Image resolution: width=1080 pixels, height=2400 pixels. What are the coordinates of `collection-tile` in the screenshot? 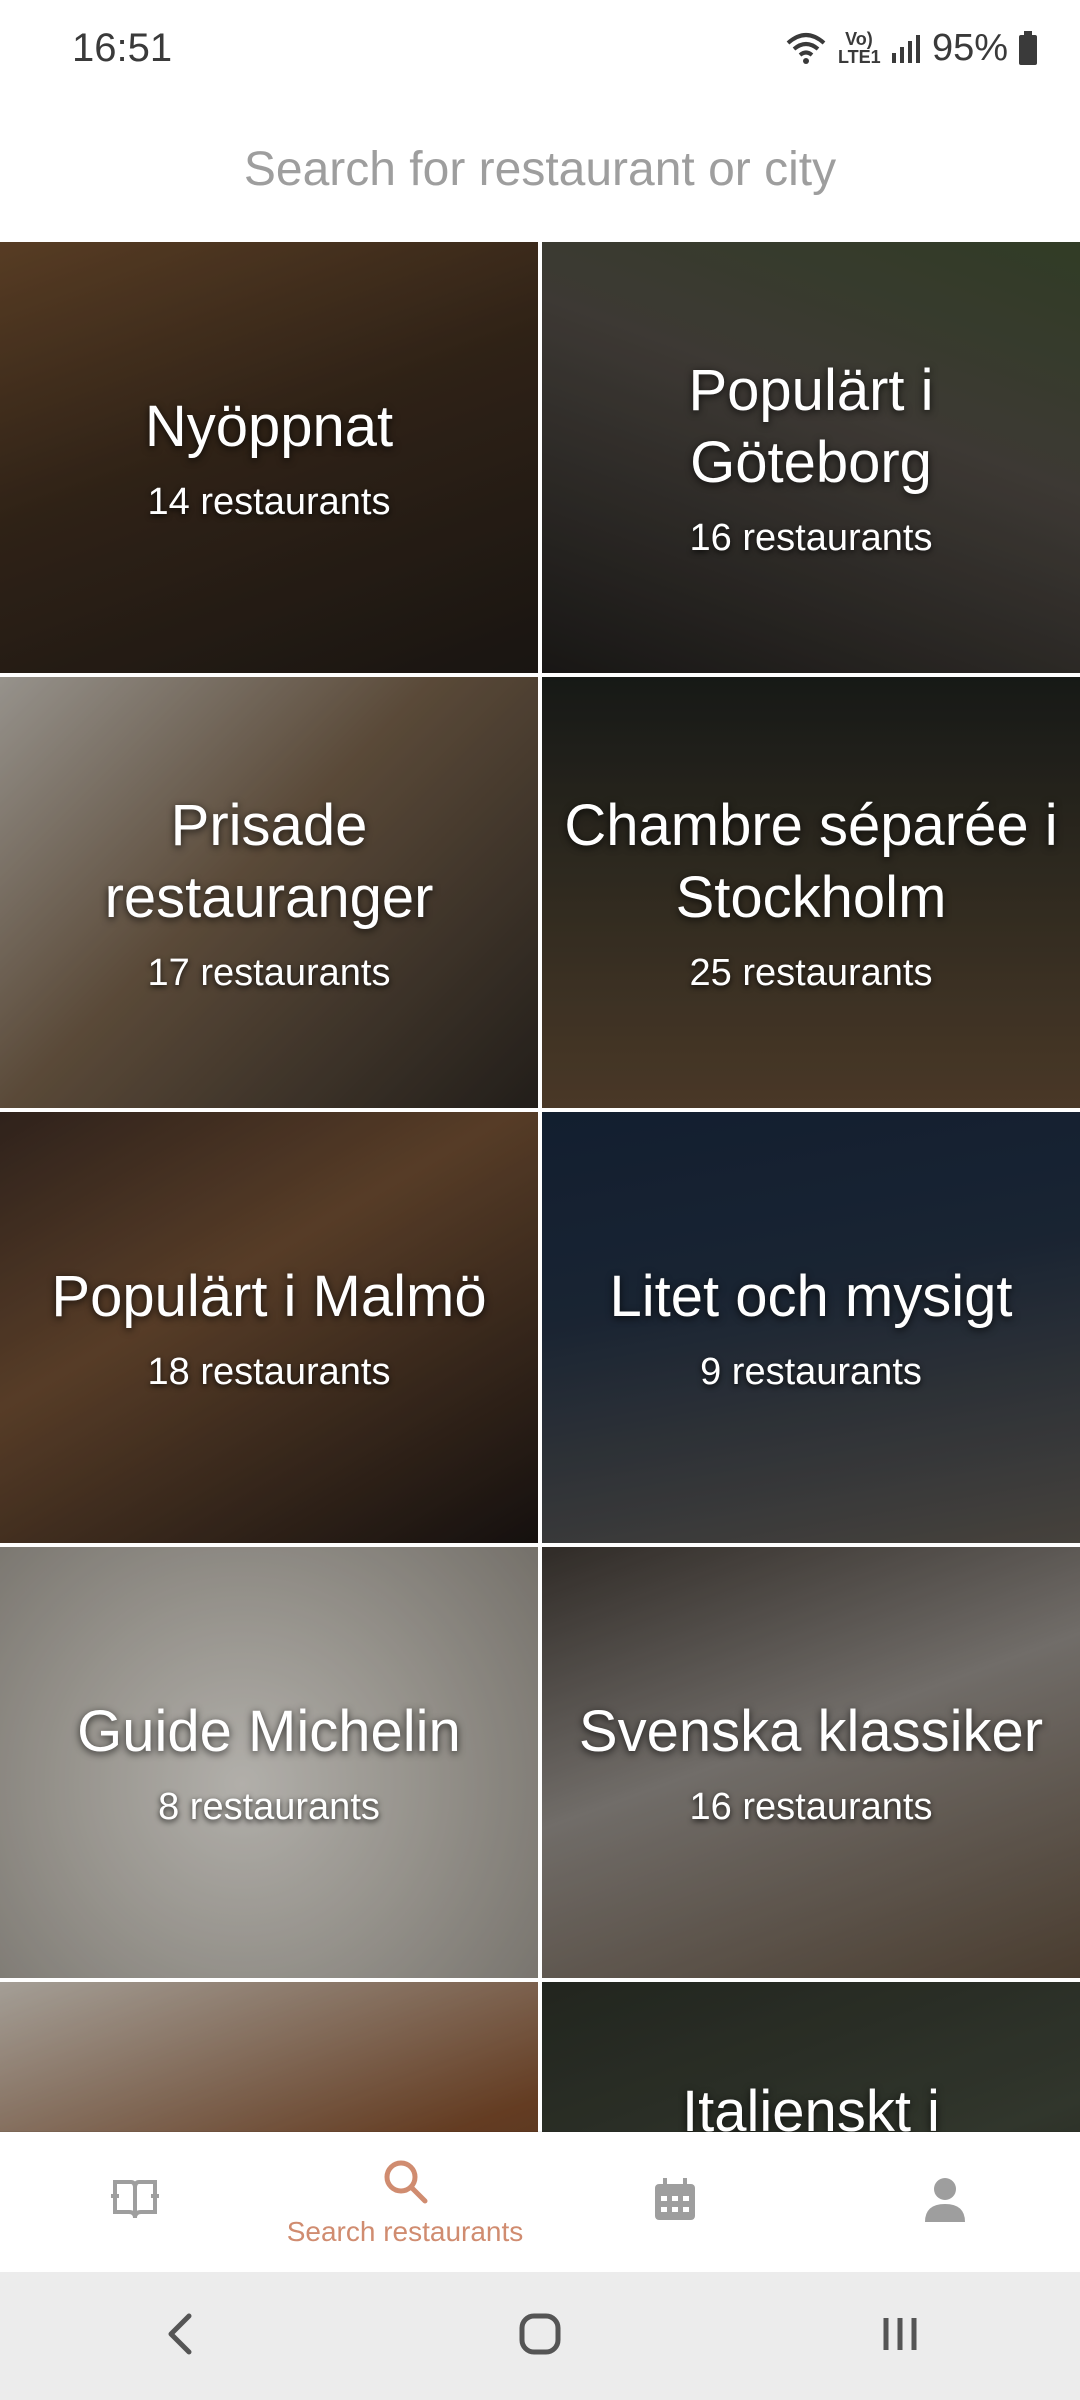 It's located at (269, 2057).